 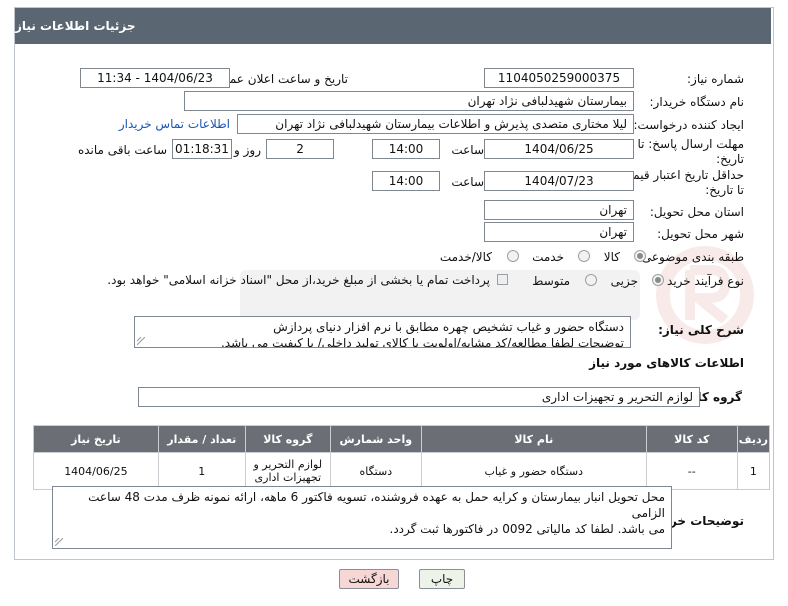 I want to click on category-option-goods: کالا, so click(x=611, y=257).